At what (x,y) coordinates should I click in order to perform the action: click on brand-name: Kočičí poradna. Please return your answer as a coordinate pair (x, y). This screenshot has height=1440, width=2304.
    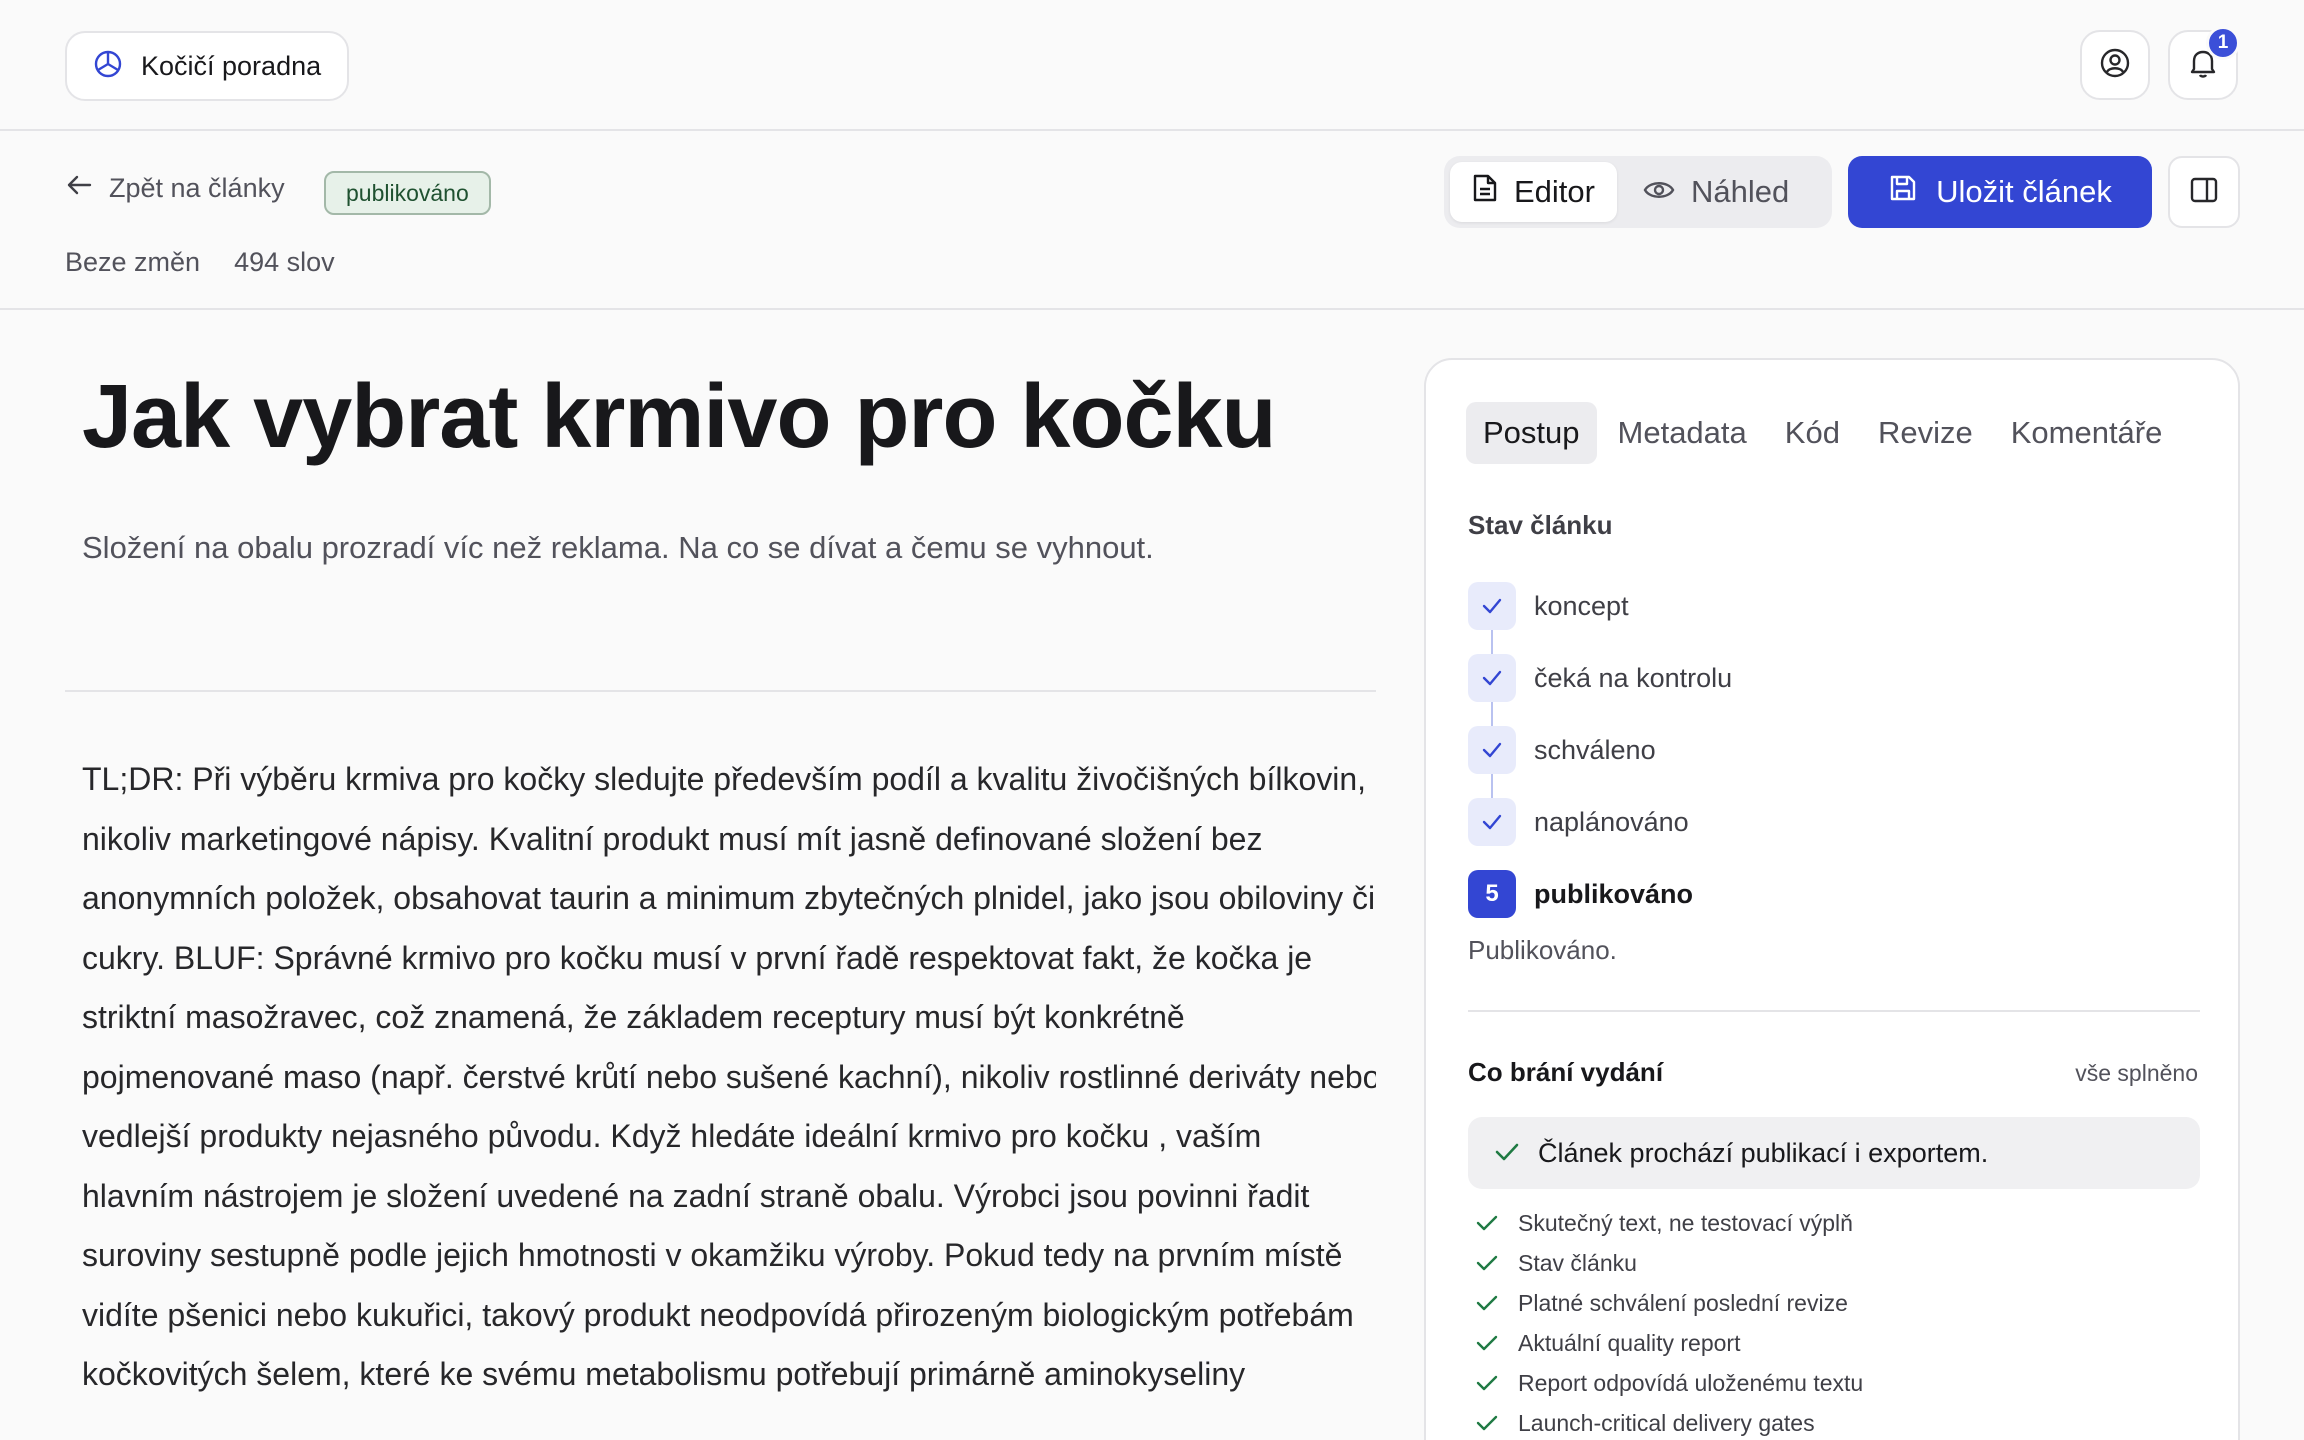
    Looking at the image, I should click on (231, 65).